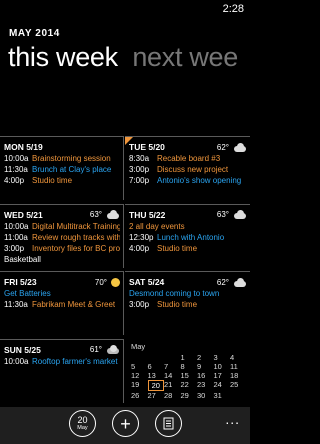  What do you see at coordinates (172, 385) in the screenshot?
I see `mini-calendar-day: 21` at bounding box center [172, 385].